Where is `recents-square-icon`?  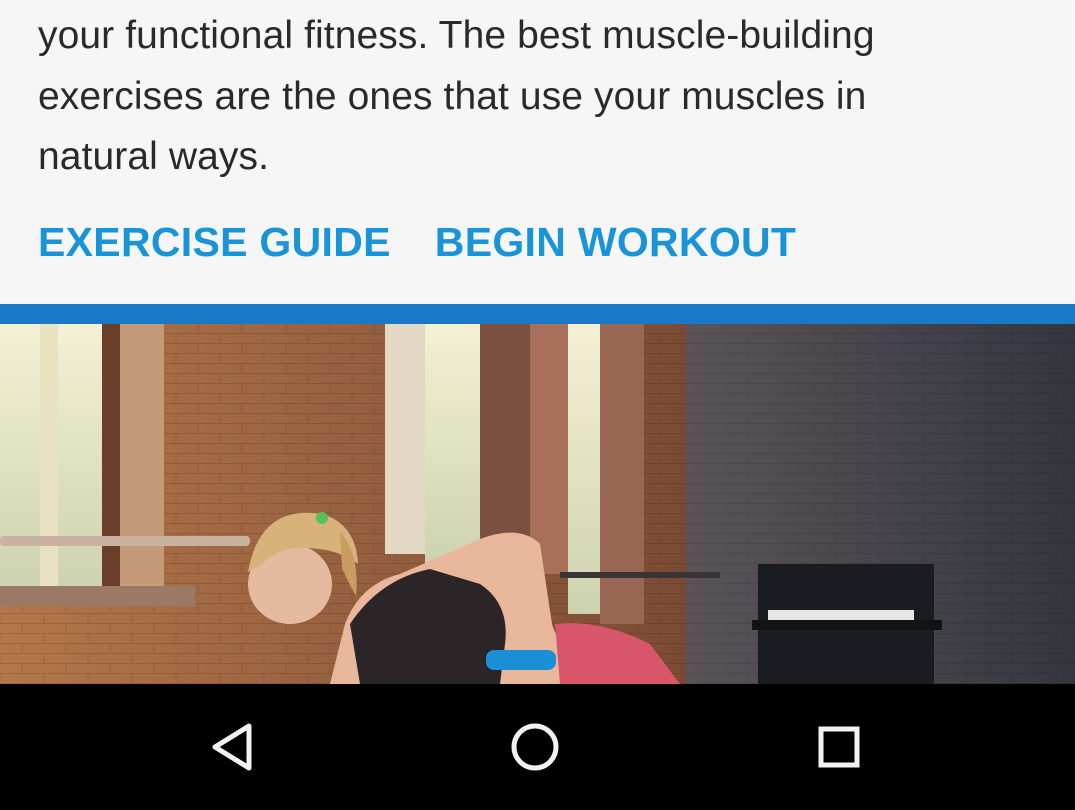 recents-square-icon is located at coordinates (839, 747).